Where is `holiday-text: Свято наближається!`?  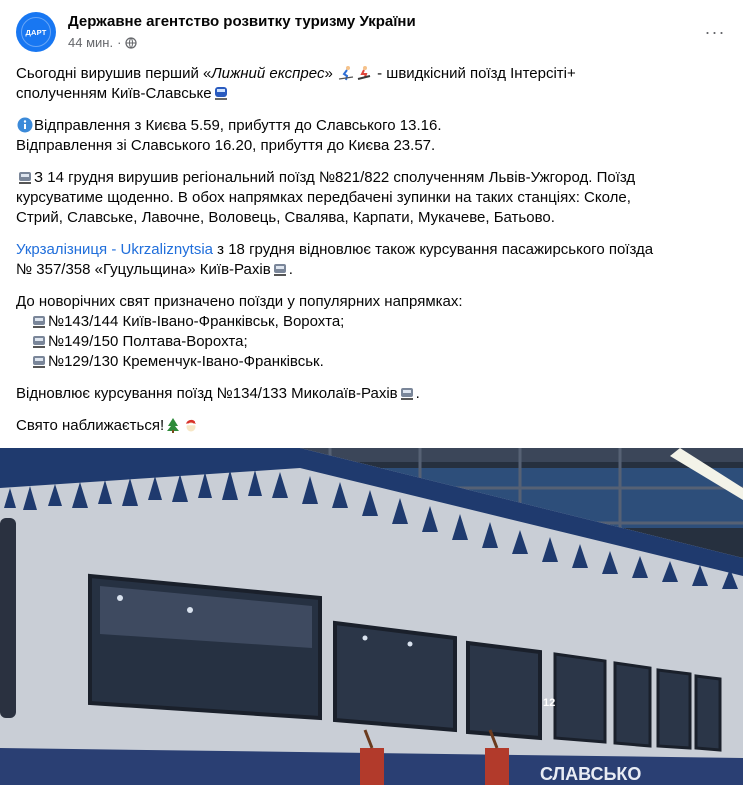
holiday-text: Свято наближається! is located at coordinates (90, 425).